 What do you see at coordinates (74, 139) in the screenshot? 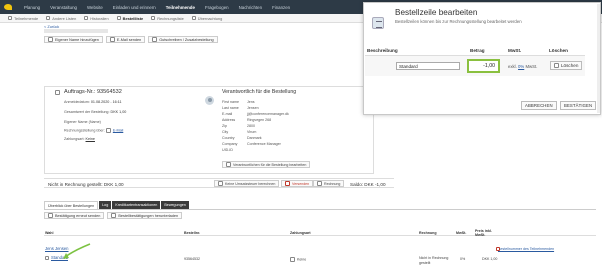
I see `field-label: Zahlungsart:` at bounding box center [74, 139].